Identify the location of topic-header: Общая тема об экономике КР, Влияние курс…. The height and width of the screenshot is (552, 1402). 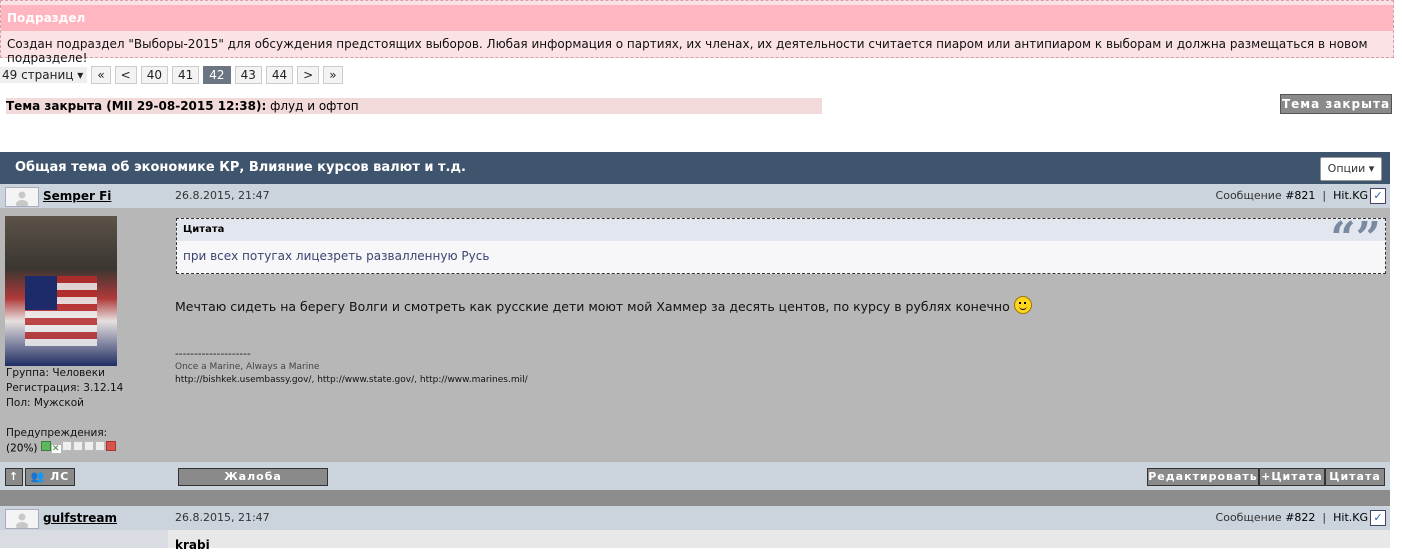
(695, 168).